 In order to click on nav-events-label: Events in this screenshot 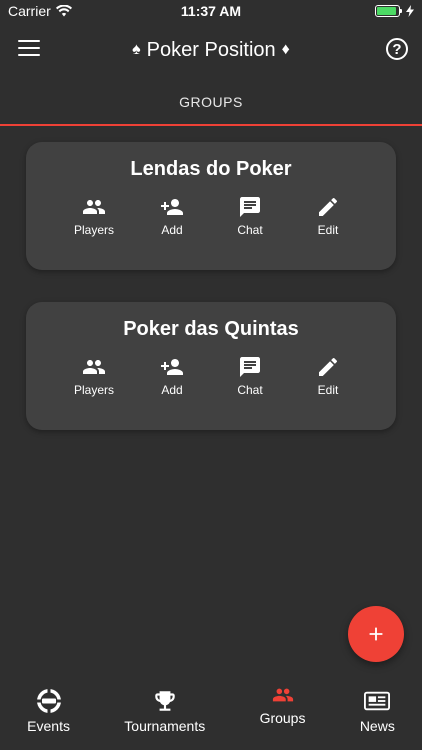, I will do `click(48, 726)`.